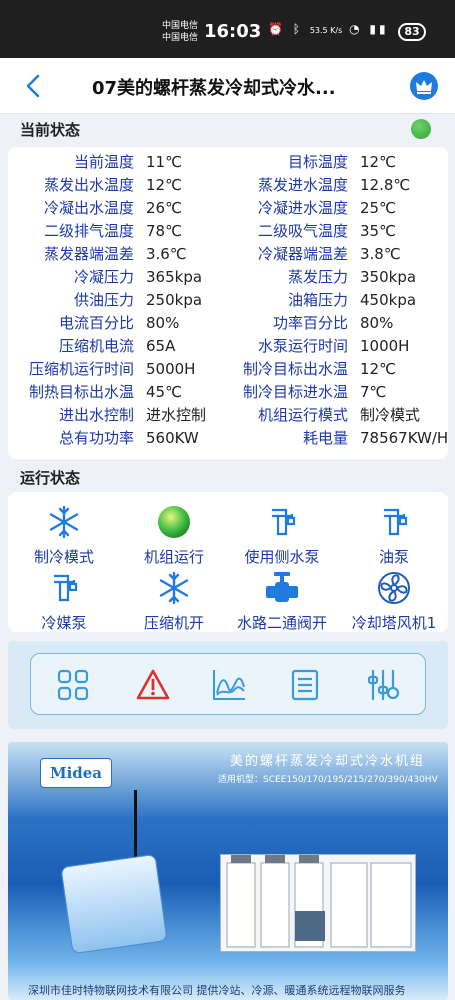  Describe the element at coordinates (103, 162) in the screenshot. I see `param-label: 当前温度` at that location.